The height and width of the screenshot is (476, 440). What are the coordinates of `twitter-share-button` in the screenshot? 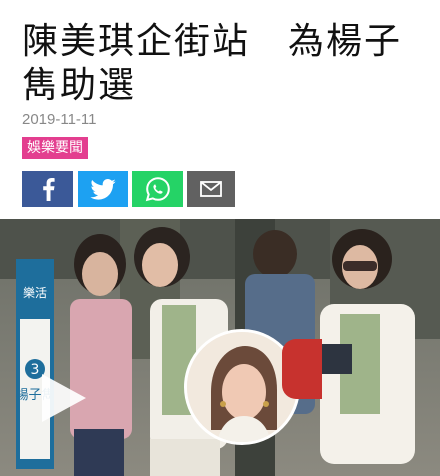 It's located at (103, 189).